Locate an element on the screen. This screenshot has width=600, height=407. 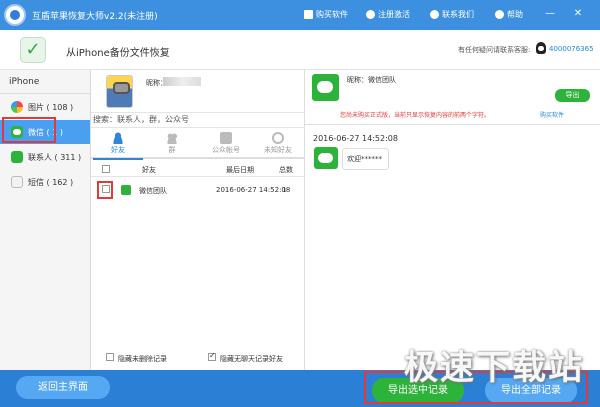
buy-software-link: 购买软件 is located at coordinates (552, 114).